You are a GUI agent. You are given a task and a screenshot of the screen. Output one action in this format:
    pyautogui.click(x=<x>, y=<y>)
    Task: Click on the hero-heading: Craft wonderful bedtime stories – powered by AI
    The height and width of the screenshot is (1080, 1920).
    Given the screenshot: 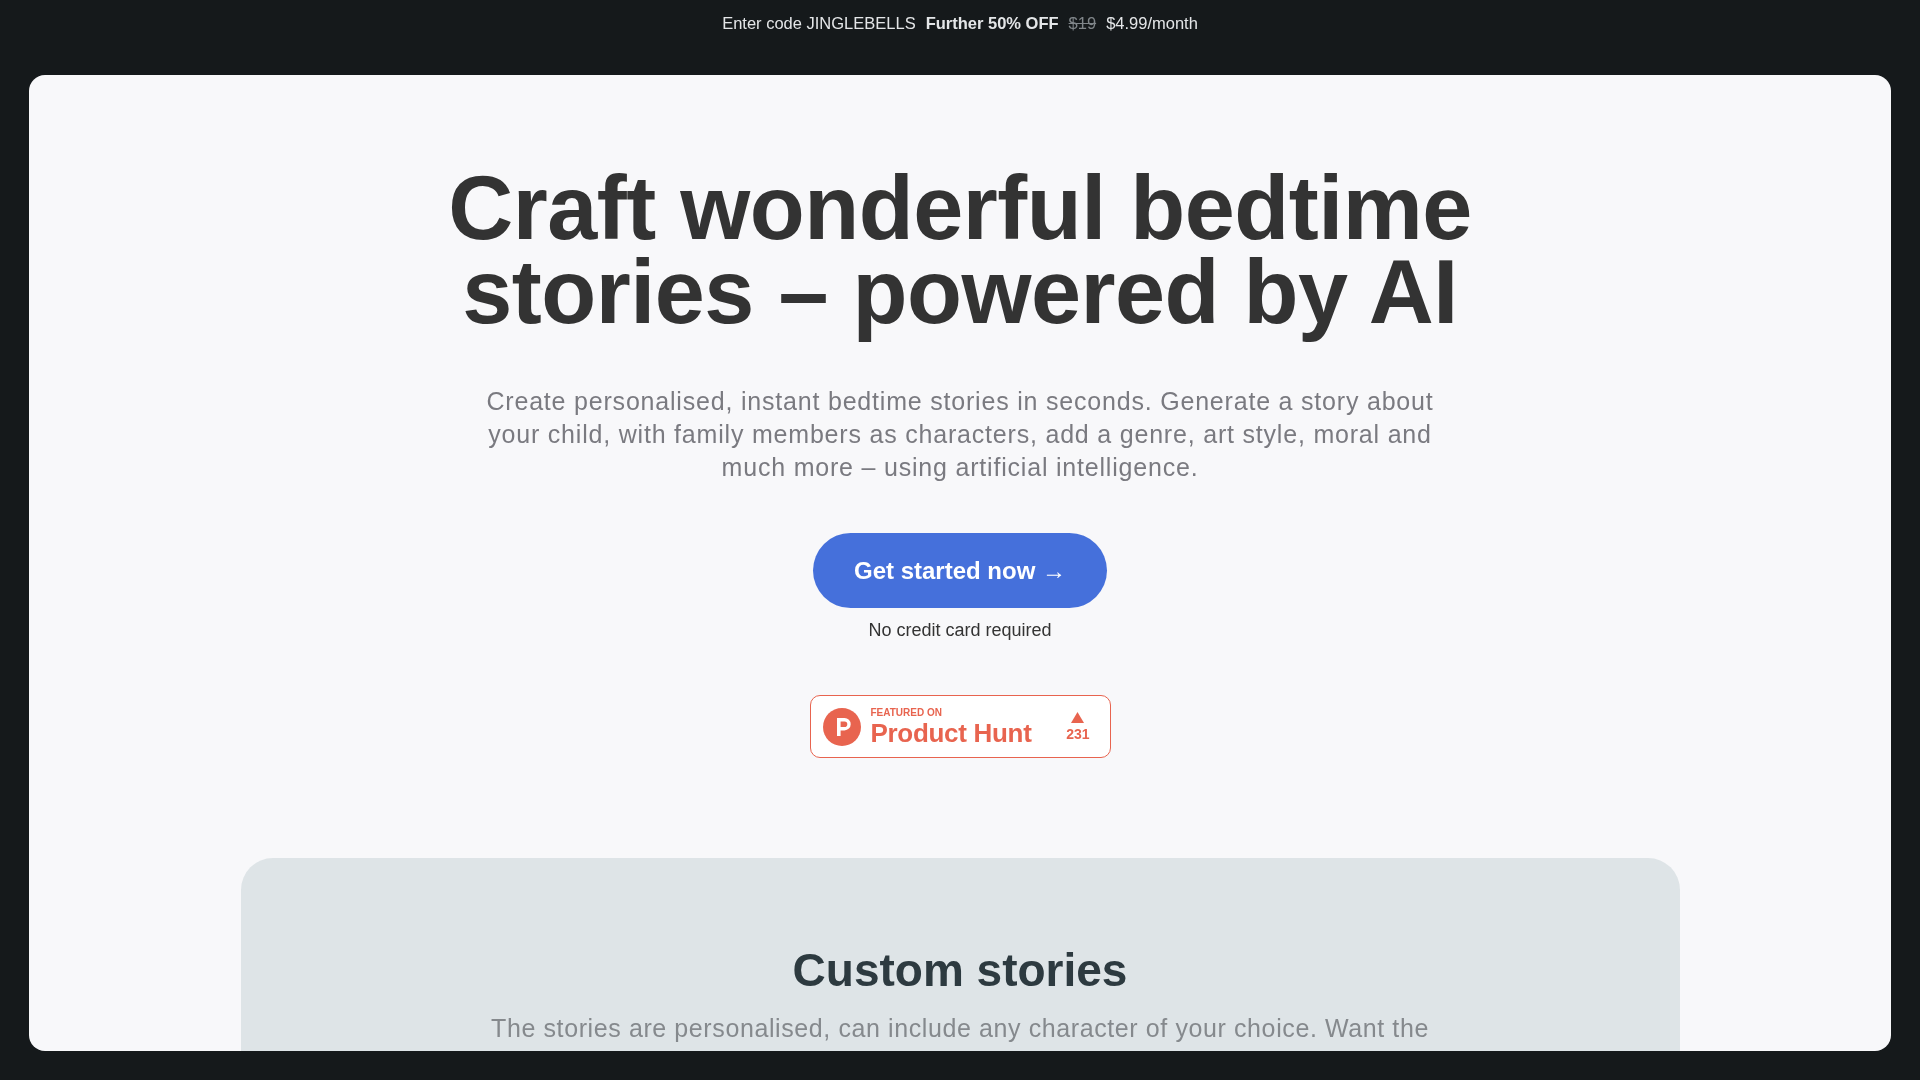 What is the action you would take?
    pyautogui.click(x=960, y=250)
    